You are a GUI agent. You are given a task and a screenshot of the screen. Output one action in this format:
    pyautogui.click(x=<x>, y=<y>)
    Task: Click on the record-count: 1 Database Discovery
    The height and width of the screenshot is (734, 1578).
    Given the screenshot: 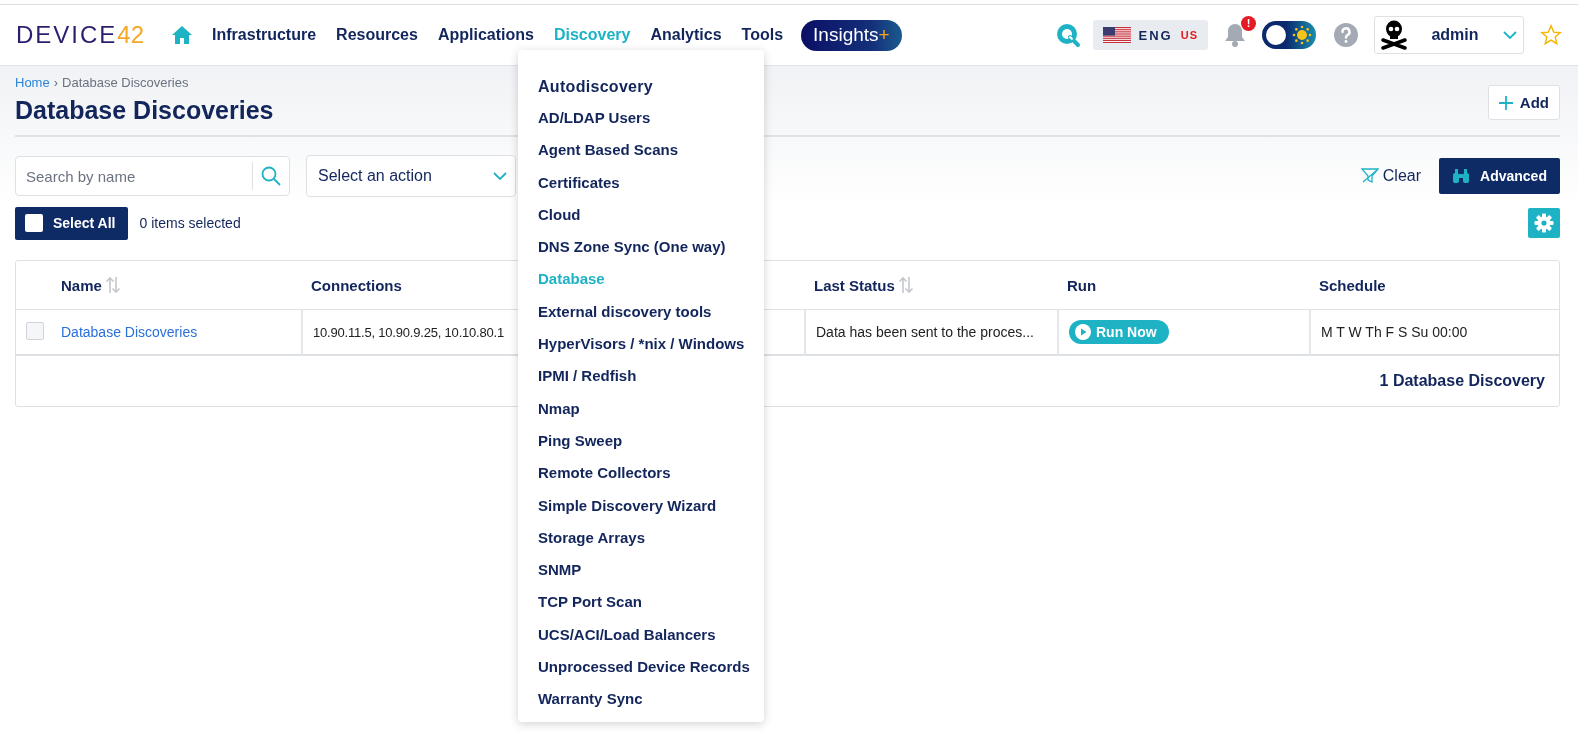 What is the action you would take?
    pyautogui.click(x=1462, y=380)
    